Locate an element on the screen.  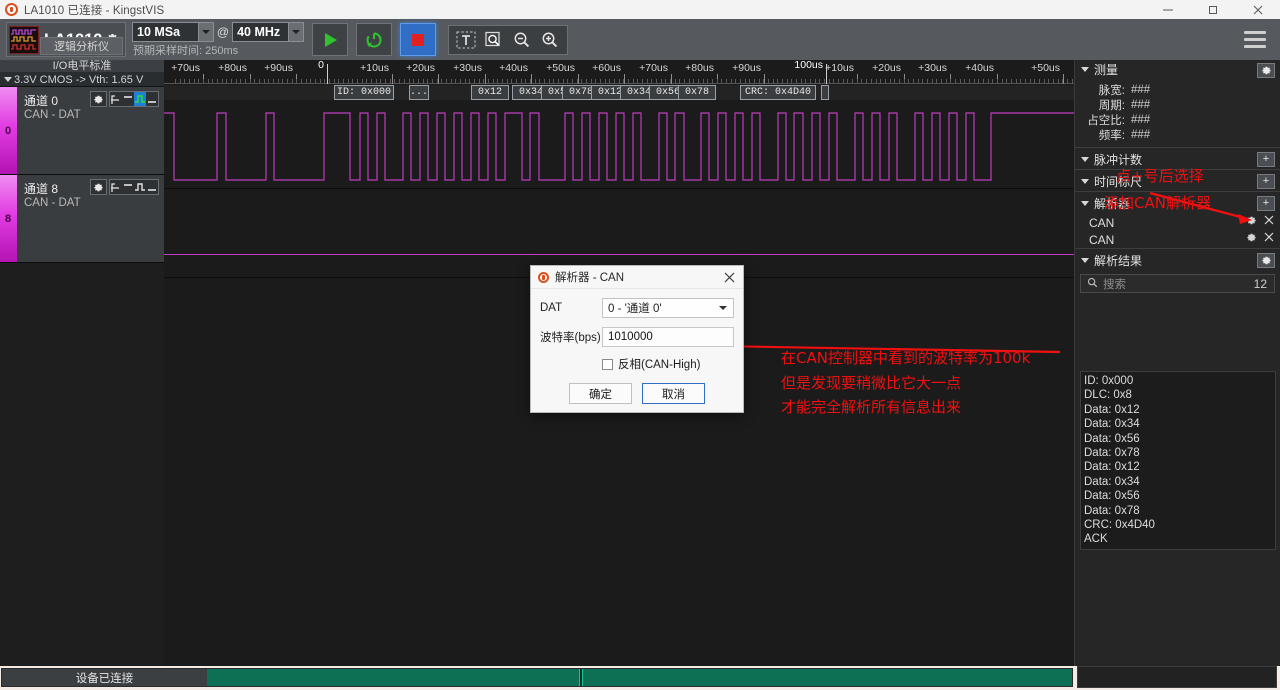
decode-packet: ID: 0x000 is located at coordinates (364, 92).